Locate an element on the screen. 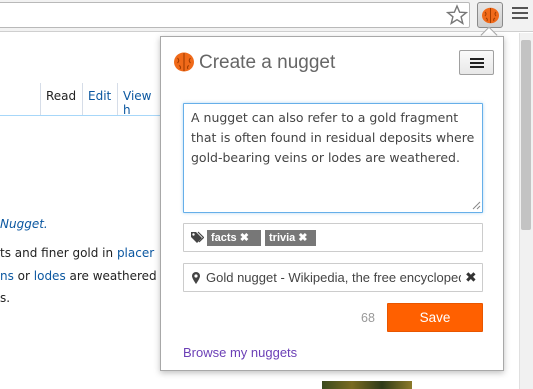 This screenshot has height=389, width=533. nugget-extension-button is located at coordinates (490, 15).